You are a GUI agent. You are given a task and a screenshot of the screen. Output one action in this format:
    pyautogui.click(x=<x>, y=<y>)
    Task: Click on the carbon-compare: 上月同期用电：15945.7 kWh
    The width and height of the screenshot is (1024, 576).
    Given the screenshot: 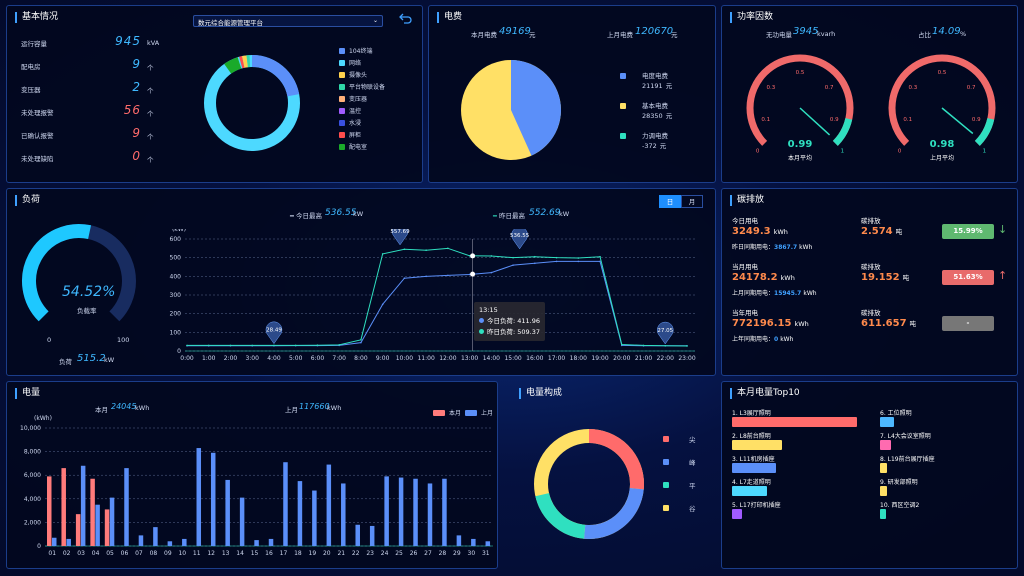 What is the action you would take?
    pyautogui.click(x=774, y=293)
    